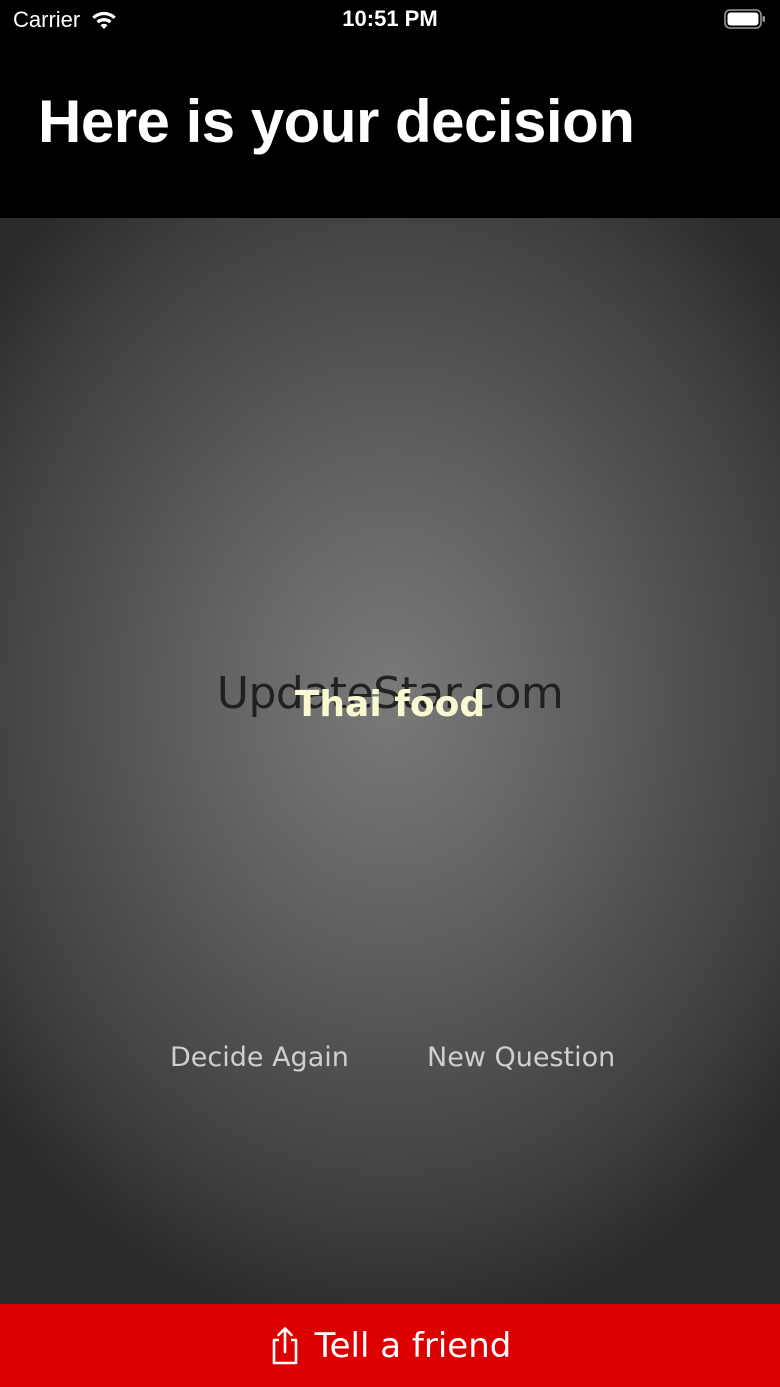 The height and width of the screenshot is (1387, 780). I want to click on status-bar: Carrier 10:51 PM, so click(390, 20).